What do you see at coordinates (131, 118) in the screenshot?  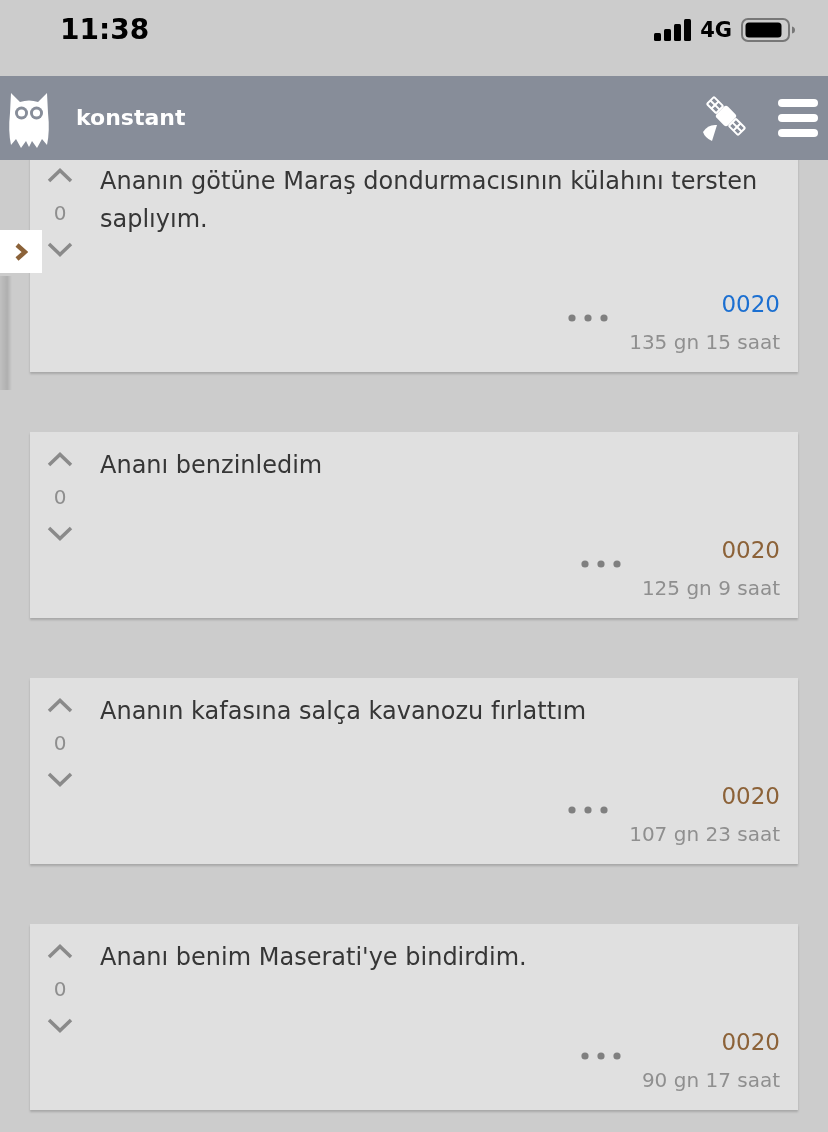 I see `app-title: konstant` at bounding box center [131, 118].